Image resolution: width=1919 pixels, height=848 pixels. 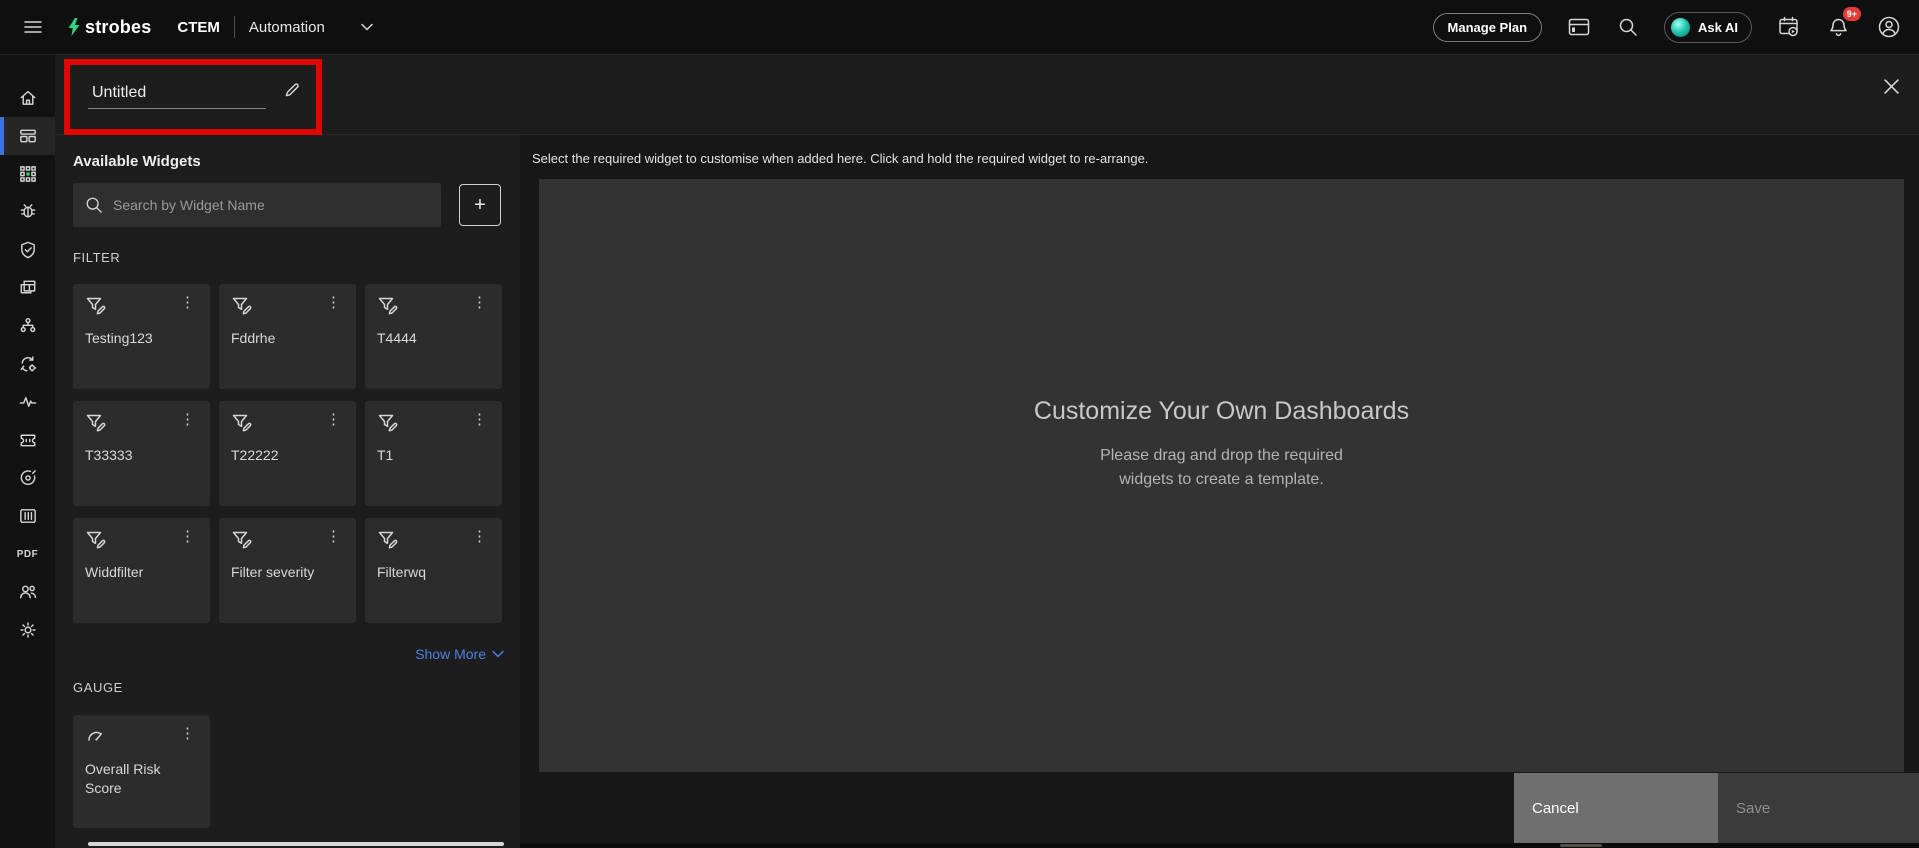 I want to click on home-icon, so click(x=27, y=97).